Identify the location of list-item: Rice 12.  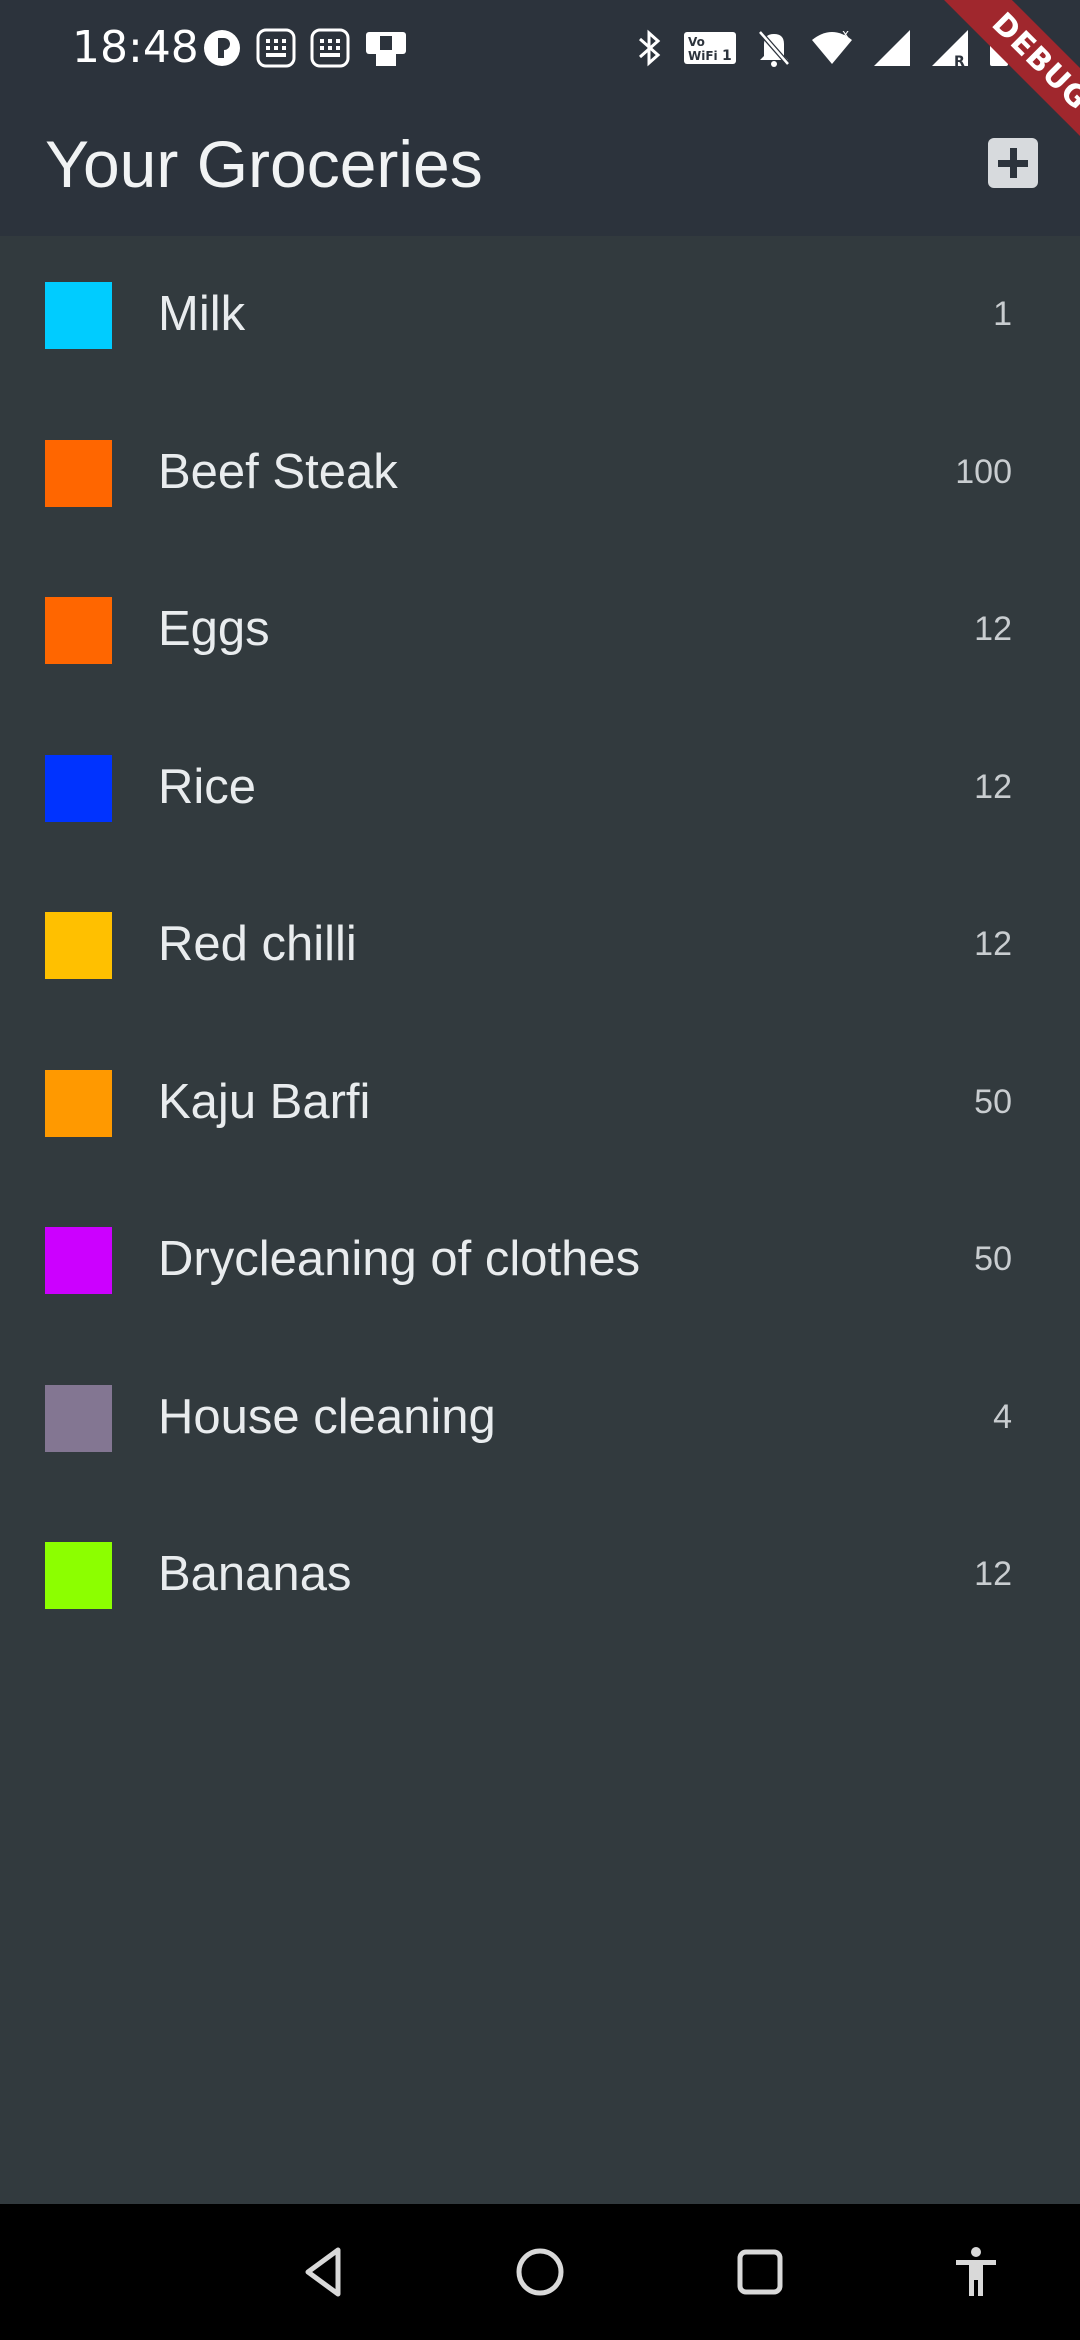
(540, 788).